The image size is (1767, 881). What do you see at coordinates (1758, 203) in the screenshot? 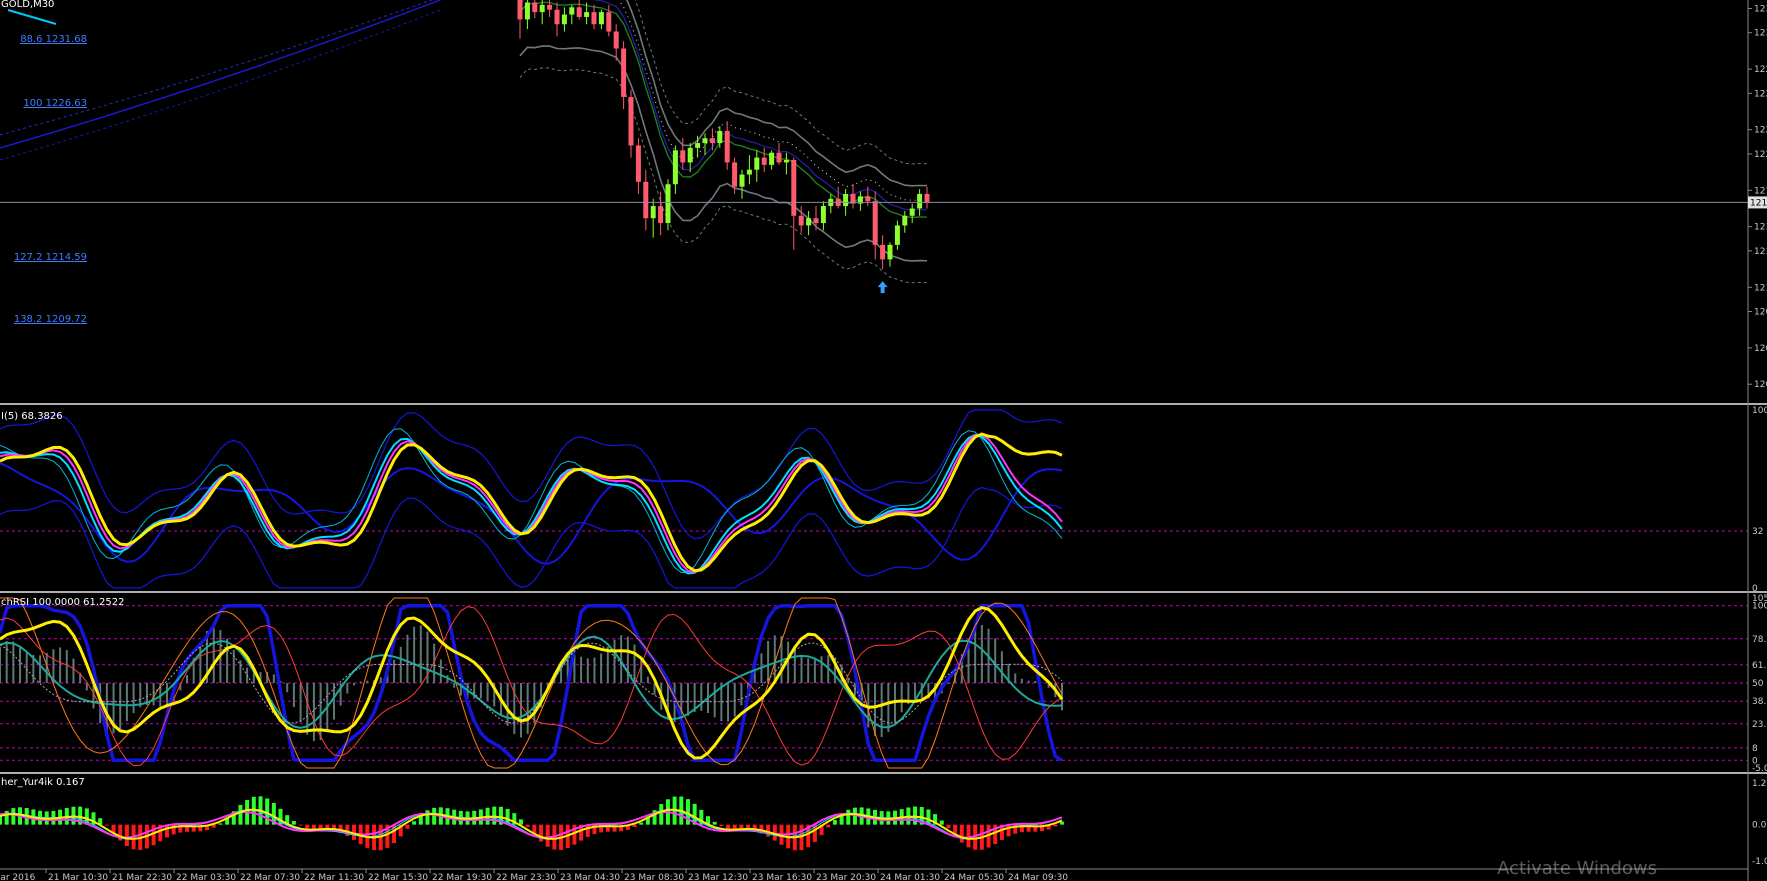
I see `current-price-tag-text: 1218` at bounding box center [1758, 203].